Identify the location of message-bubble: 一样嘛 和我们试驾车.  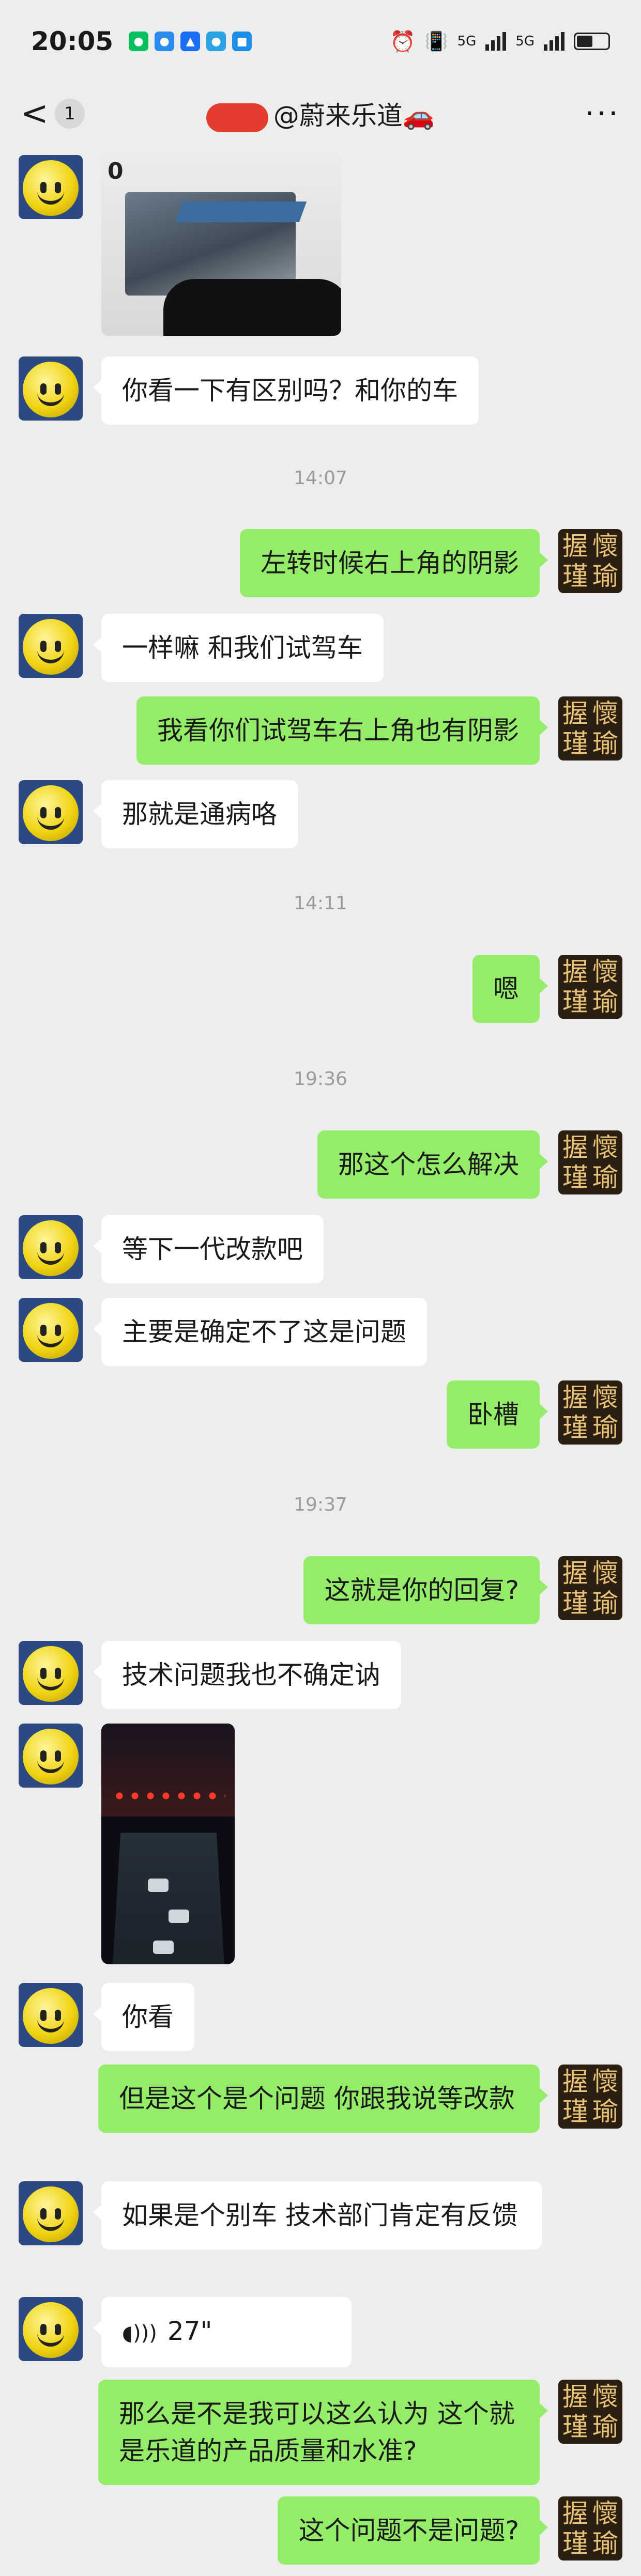
(242, 648).